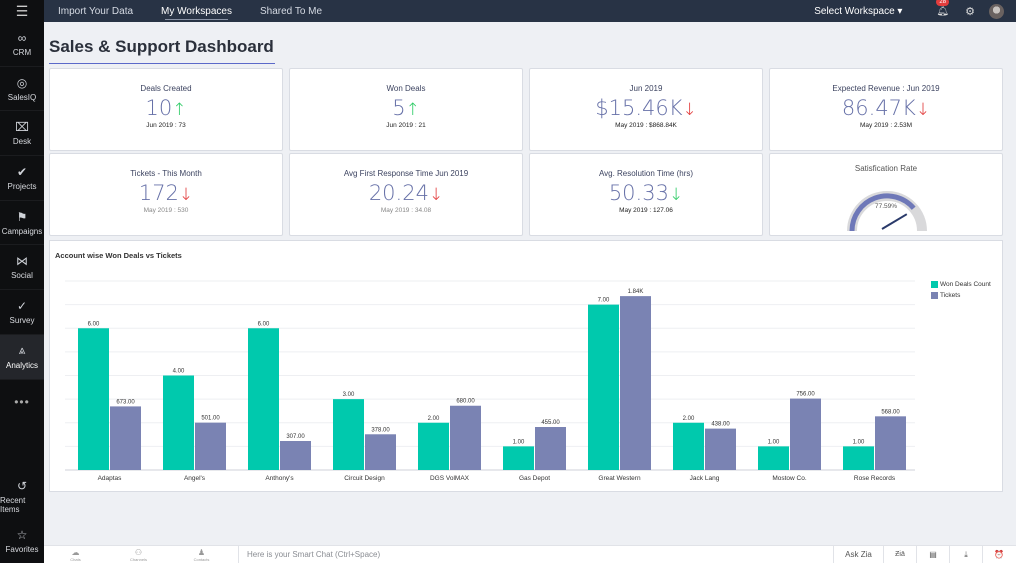 The image size is (1016, 563). Describe the element at coordinates (22, 11) in the screenshot. I see `menu-icon: ☰` at that location.